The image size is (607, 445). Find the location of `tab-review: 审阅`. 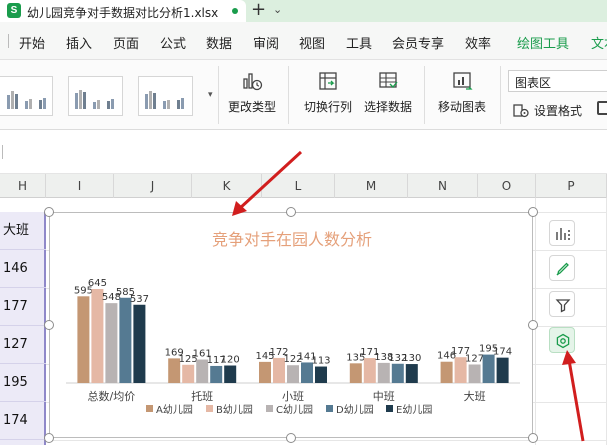

tab-review: 审阅 is located at coordinates (266, 42).